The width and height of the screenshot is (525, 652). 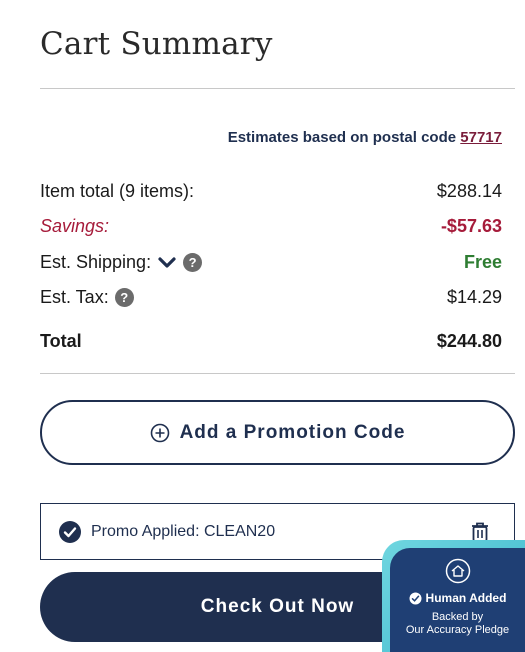 What do you see at coordinates (96, 262) in the screenshot?
I see `shipping-label: Est. Shipping:` at bounding box center [96, 262].